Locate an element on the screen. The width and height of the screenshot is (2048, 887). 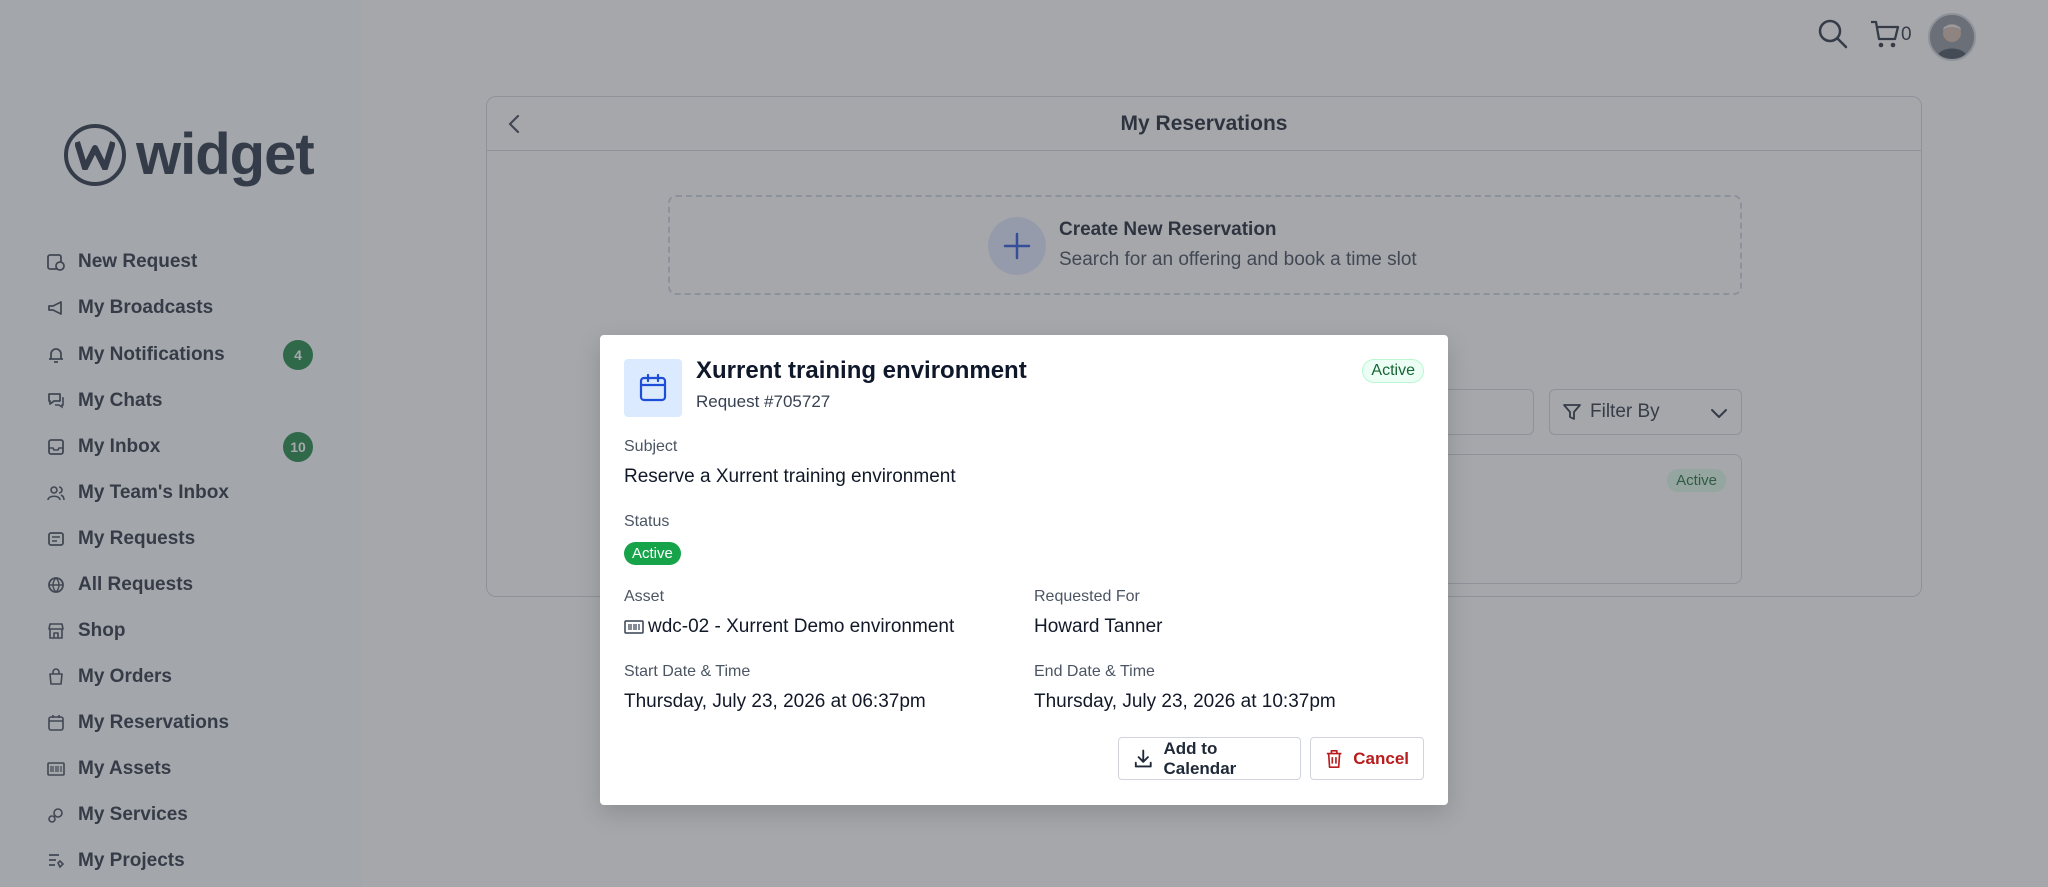
request-number: Request #705727 is located at coordinates (763, 401).